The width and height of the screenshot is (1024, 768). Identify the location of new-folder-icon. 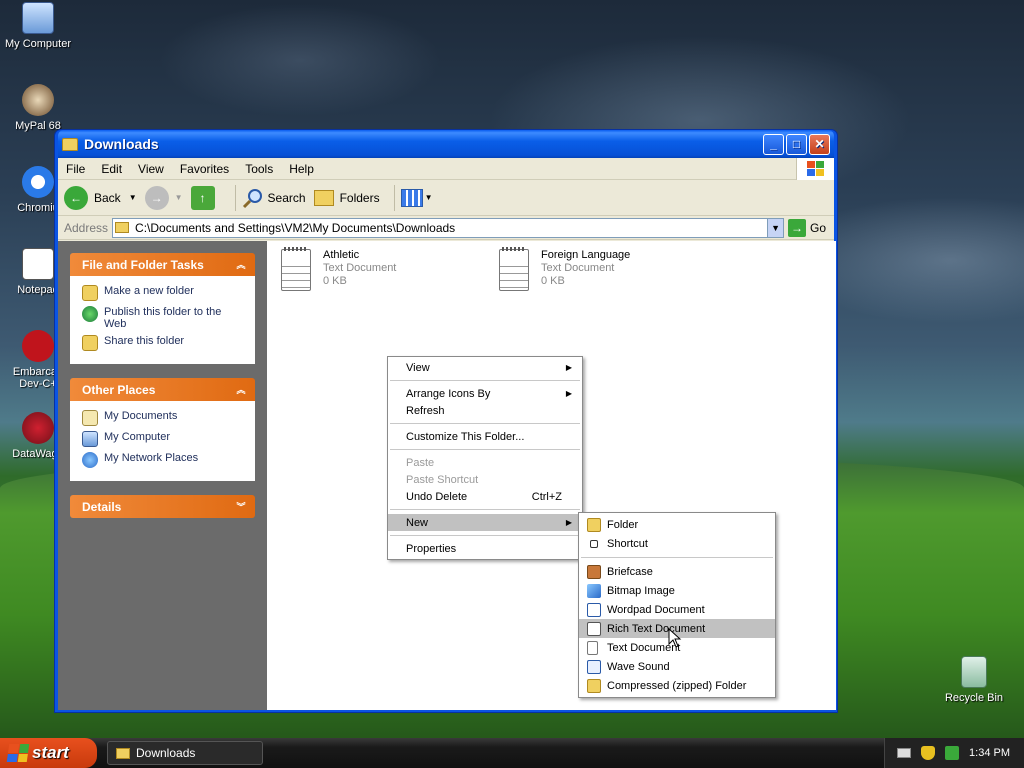
(90, 293).